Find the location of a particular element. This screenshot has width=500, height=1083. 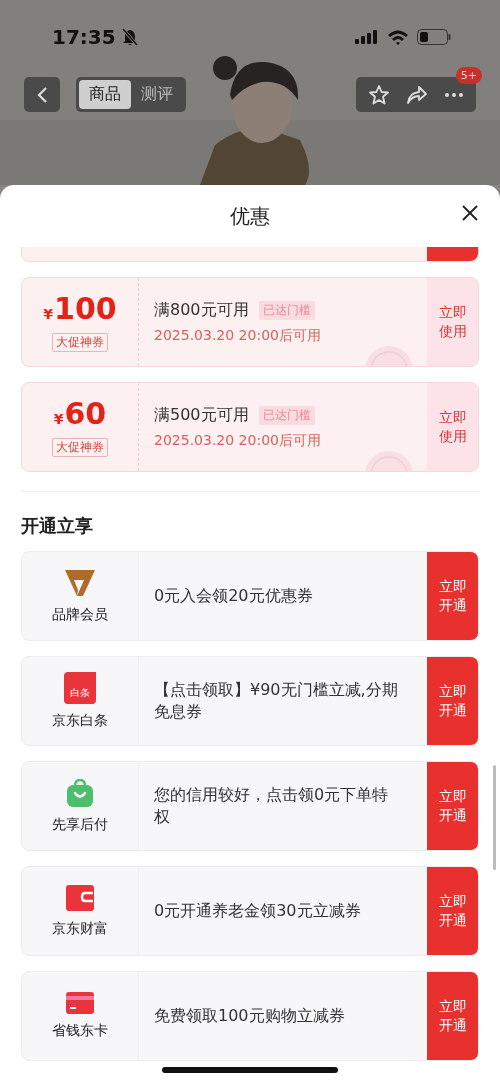

star-icon is located at coordinates (379, 94).